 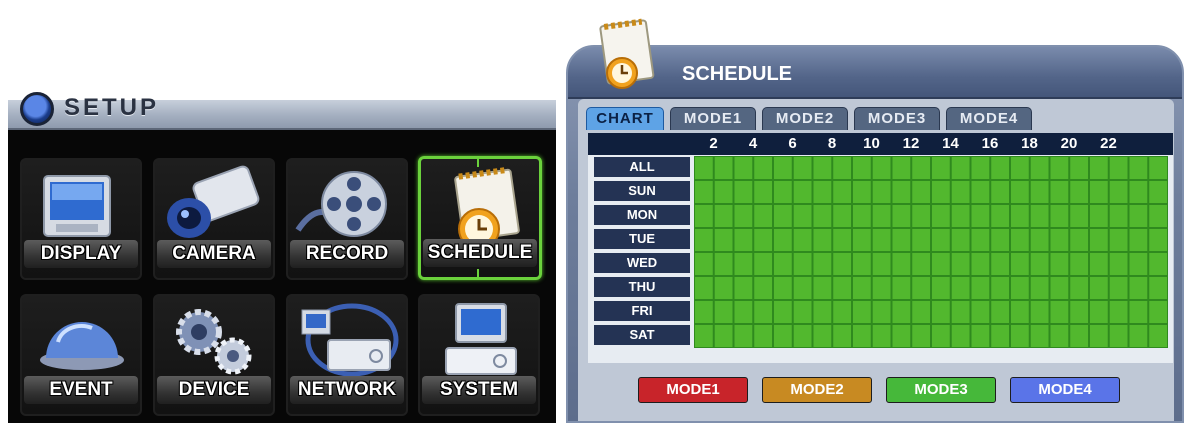 I want to click on tile-record: RECORD, so click(x=347, y=219).